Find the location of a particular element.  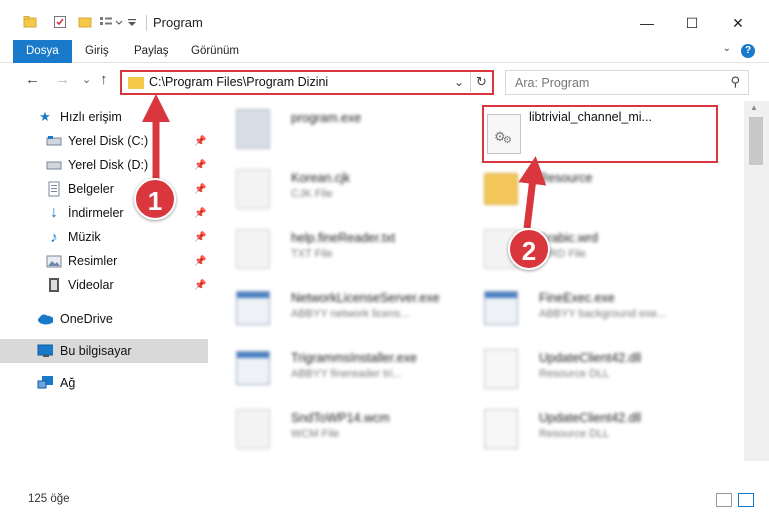

videos-icon is located at coordinates (54, 285).